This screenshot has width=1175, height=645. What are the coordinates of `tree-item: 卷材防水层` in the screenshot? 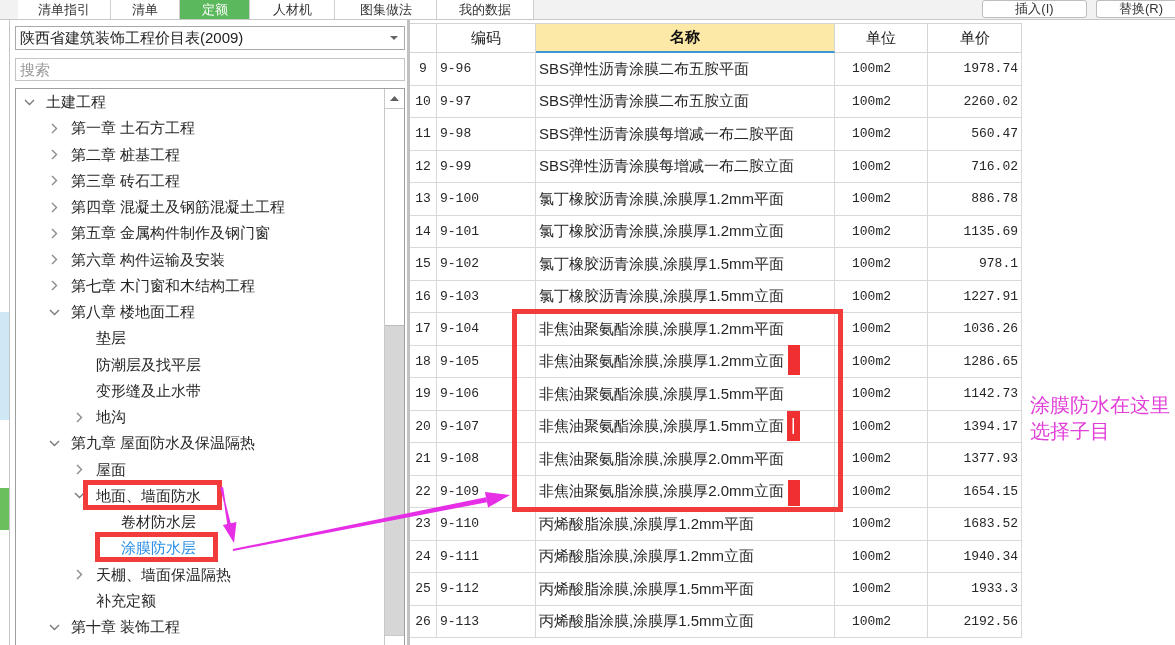 It's located at (158, 522).